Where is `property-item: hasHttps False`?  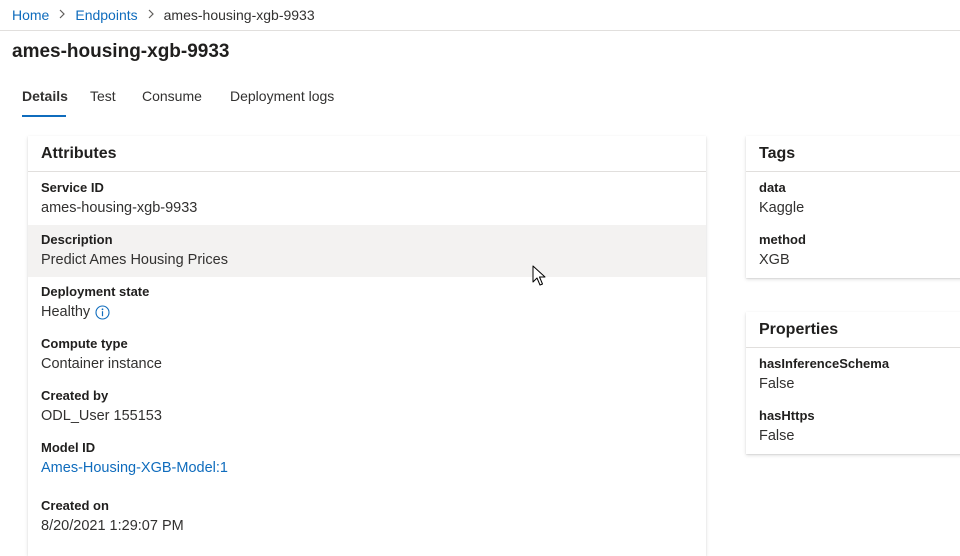 property-item: hasHttps False is located at coordinates (853, 427).